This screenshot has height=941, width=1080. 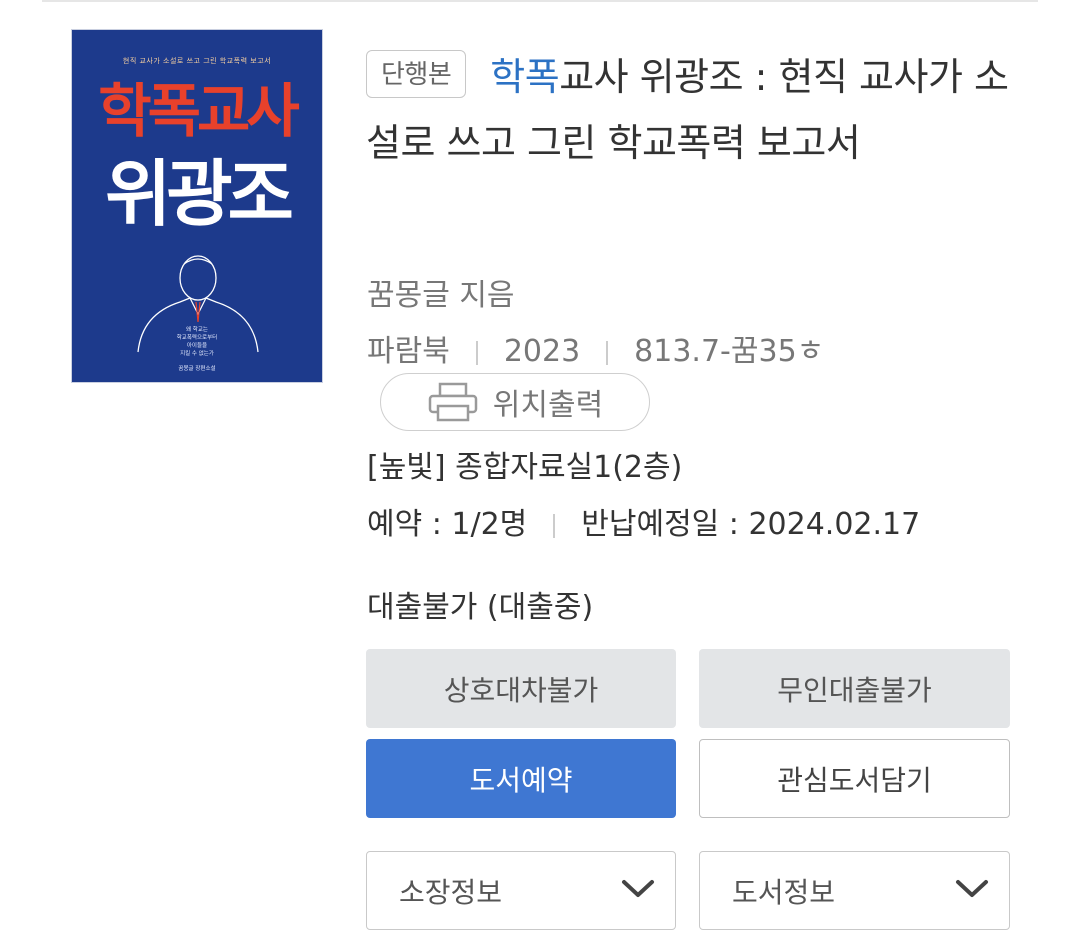 What do you see at coordinates (729, 351) in the screenshot?
I see `call-number: 813.7-꿈35ㅎ` at bounding box center [729, 351].